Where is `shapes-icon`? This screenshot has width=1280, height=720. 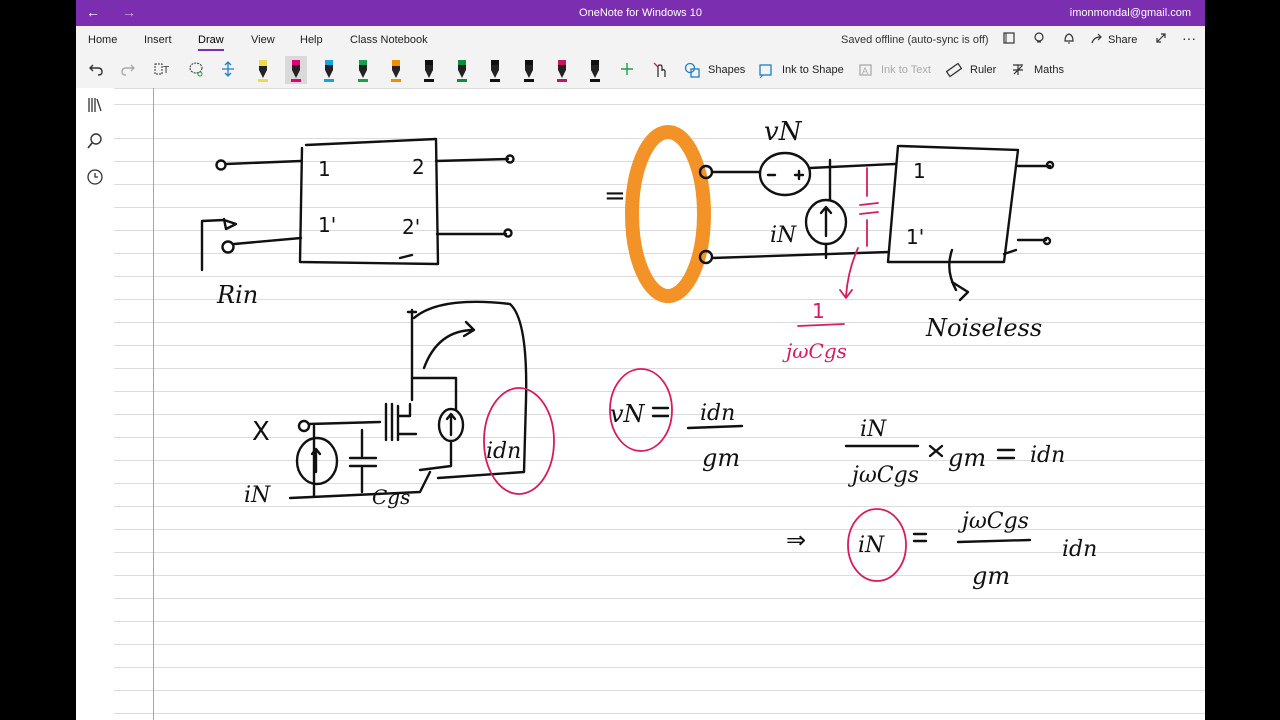 shapes-icon is located at coordinates (692, 70).